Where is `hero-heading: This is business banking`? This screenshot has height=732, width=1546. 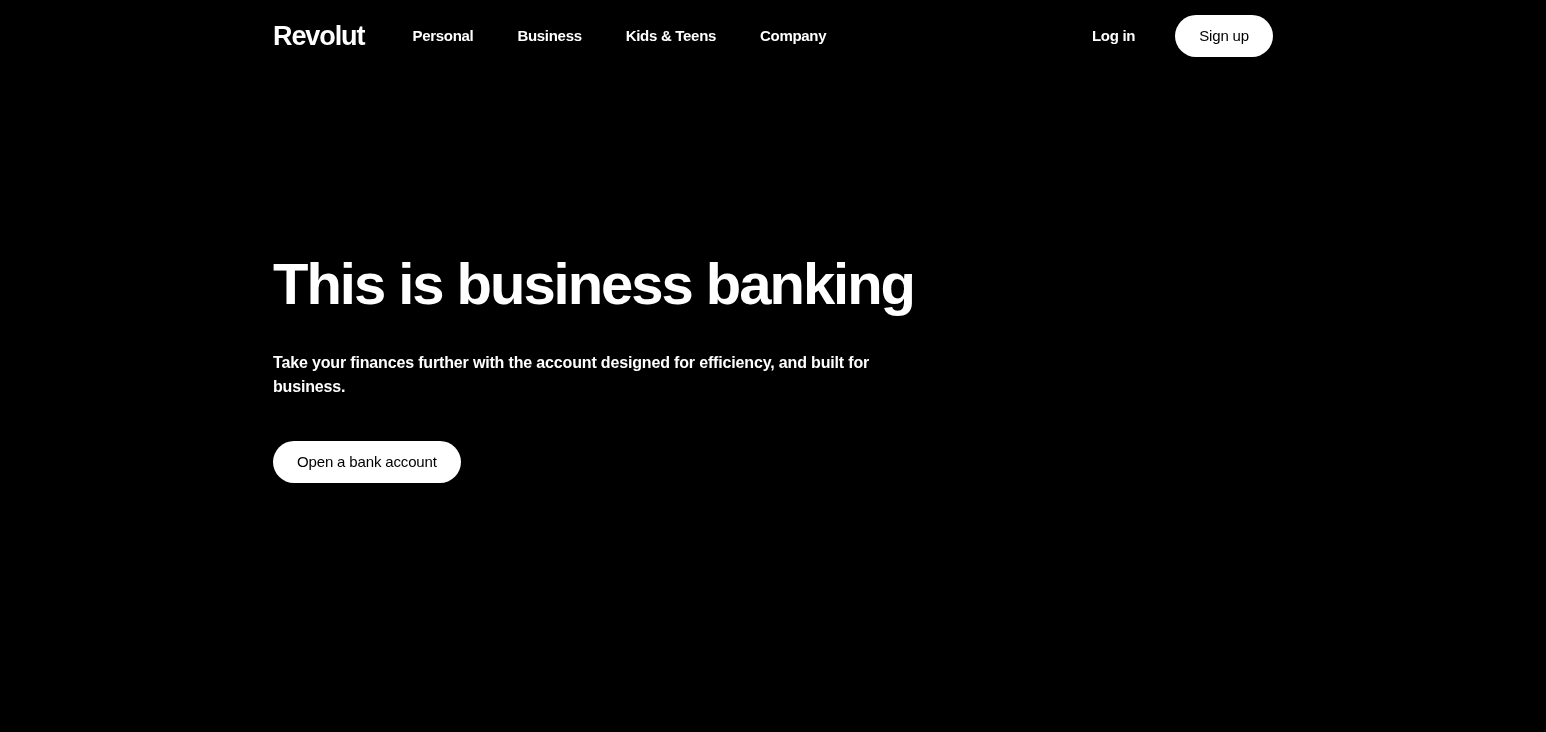
hero-heading: This is business banking is located at coordinates (594, 284).